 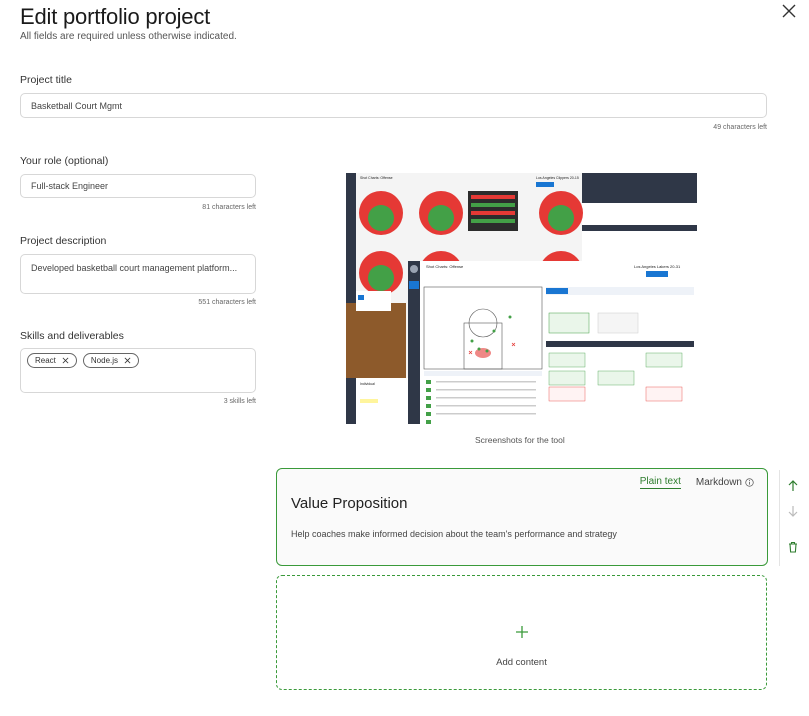 What do you see at coordinates (104, 360) in the screenshot?
I see `skill-chip-label: Node.js` at bounding box center [104, 360].